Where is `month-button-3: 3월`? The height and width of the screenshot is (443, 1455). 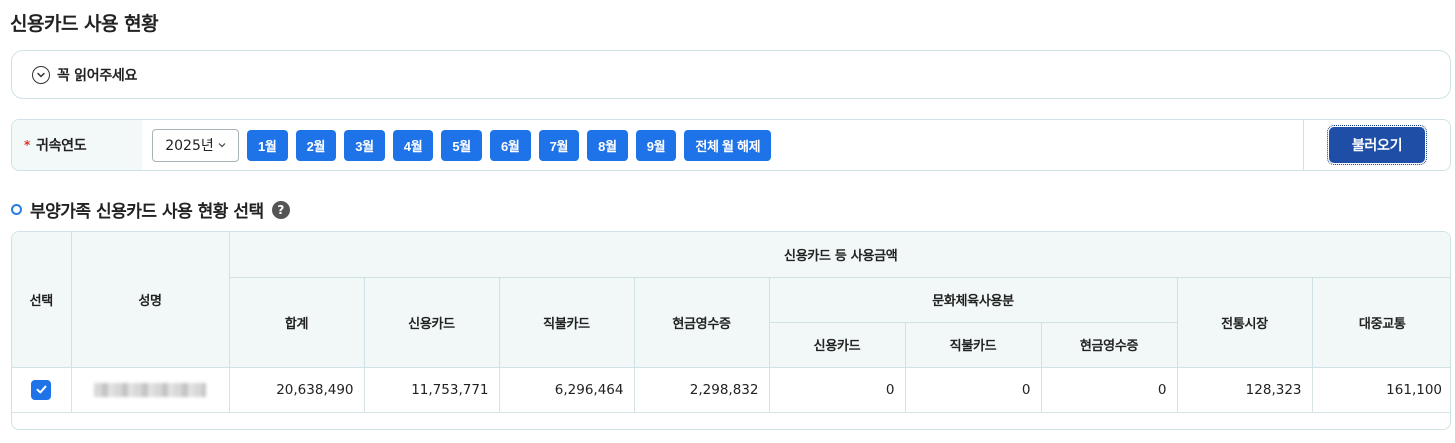 month-button-3: 3월 is located at coordinates (364, 145).